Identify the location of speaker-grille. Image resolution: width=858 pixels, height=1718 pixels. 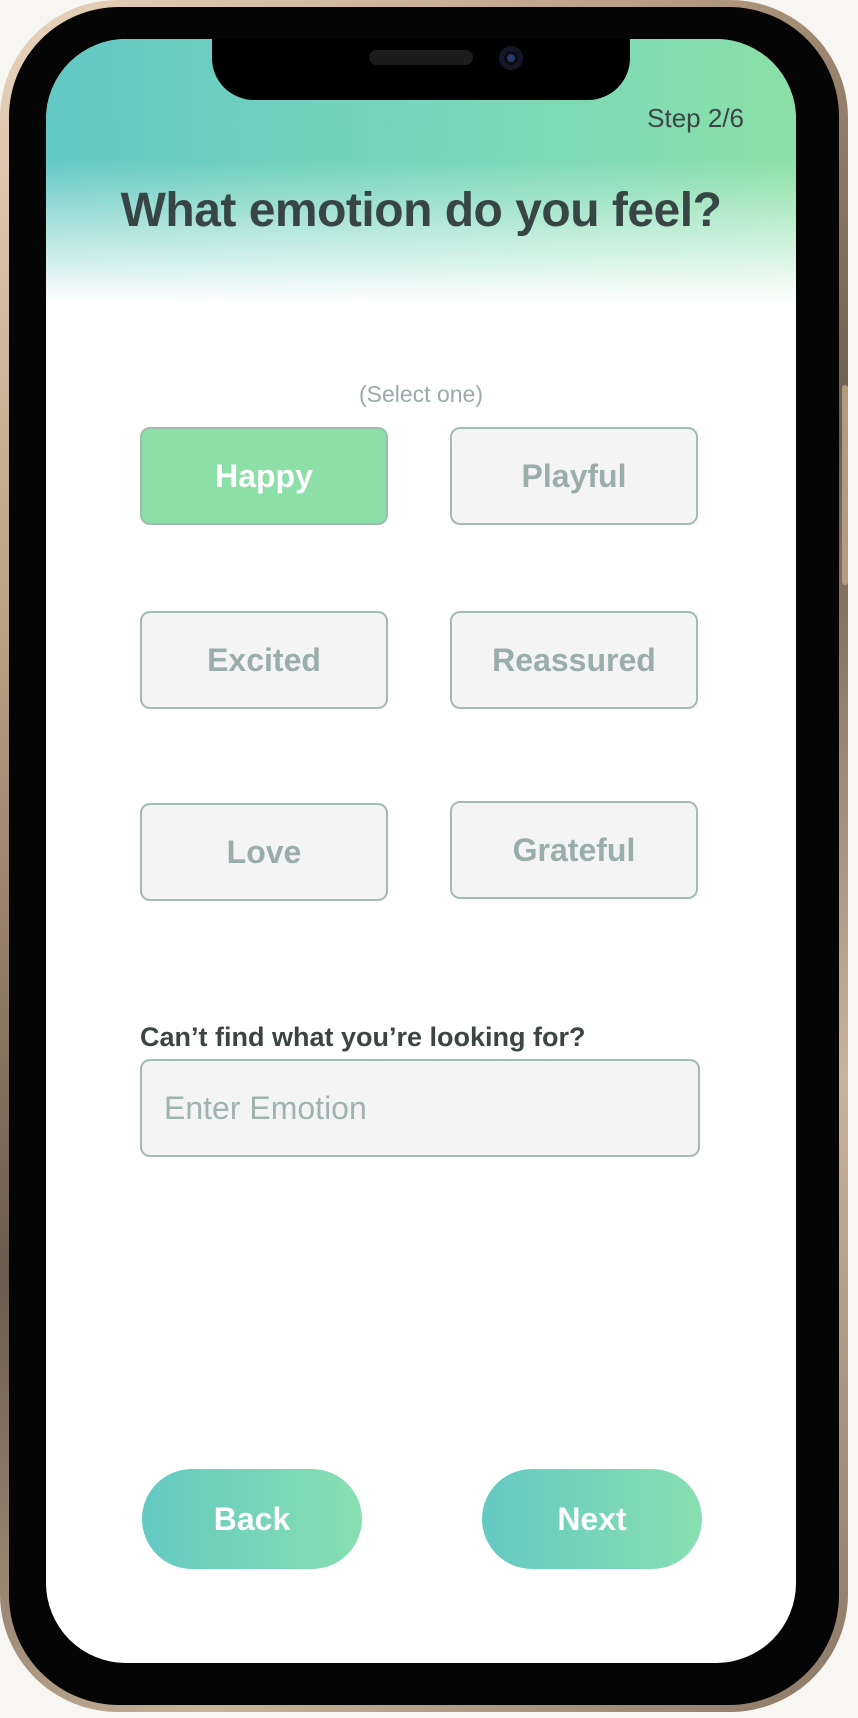
(421, 57).